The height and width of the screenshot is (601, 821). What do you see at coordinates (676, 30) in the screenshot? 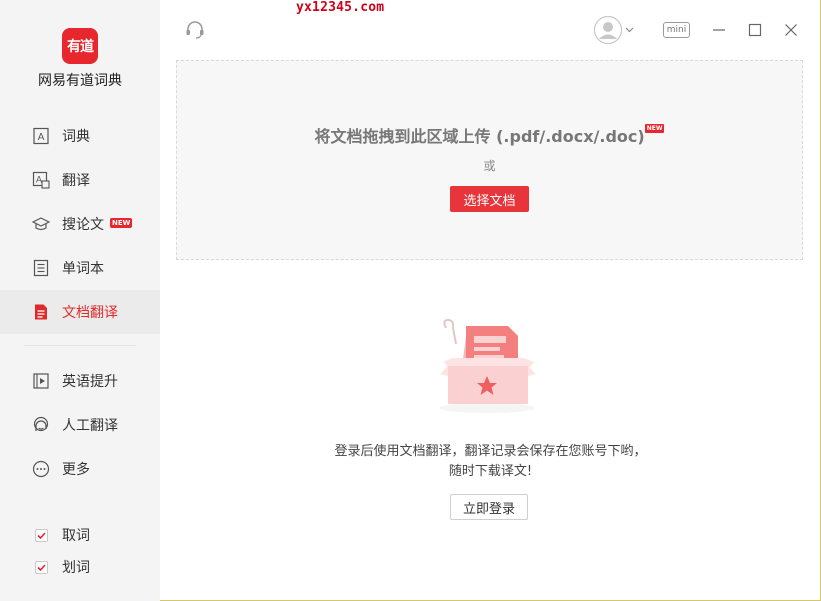
I see `mini-mode-button: mini` at bounding box center [676, 30].